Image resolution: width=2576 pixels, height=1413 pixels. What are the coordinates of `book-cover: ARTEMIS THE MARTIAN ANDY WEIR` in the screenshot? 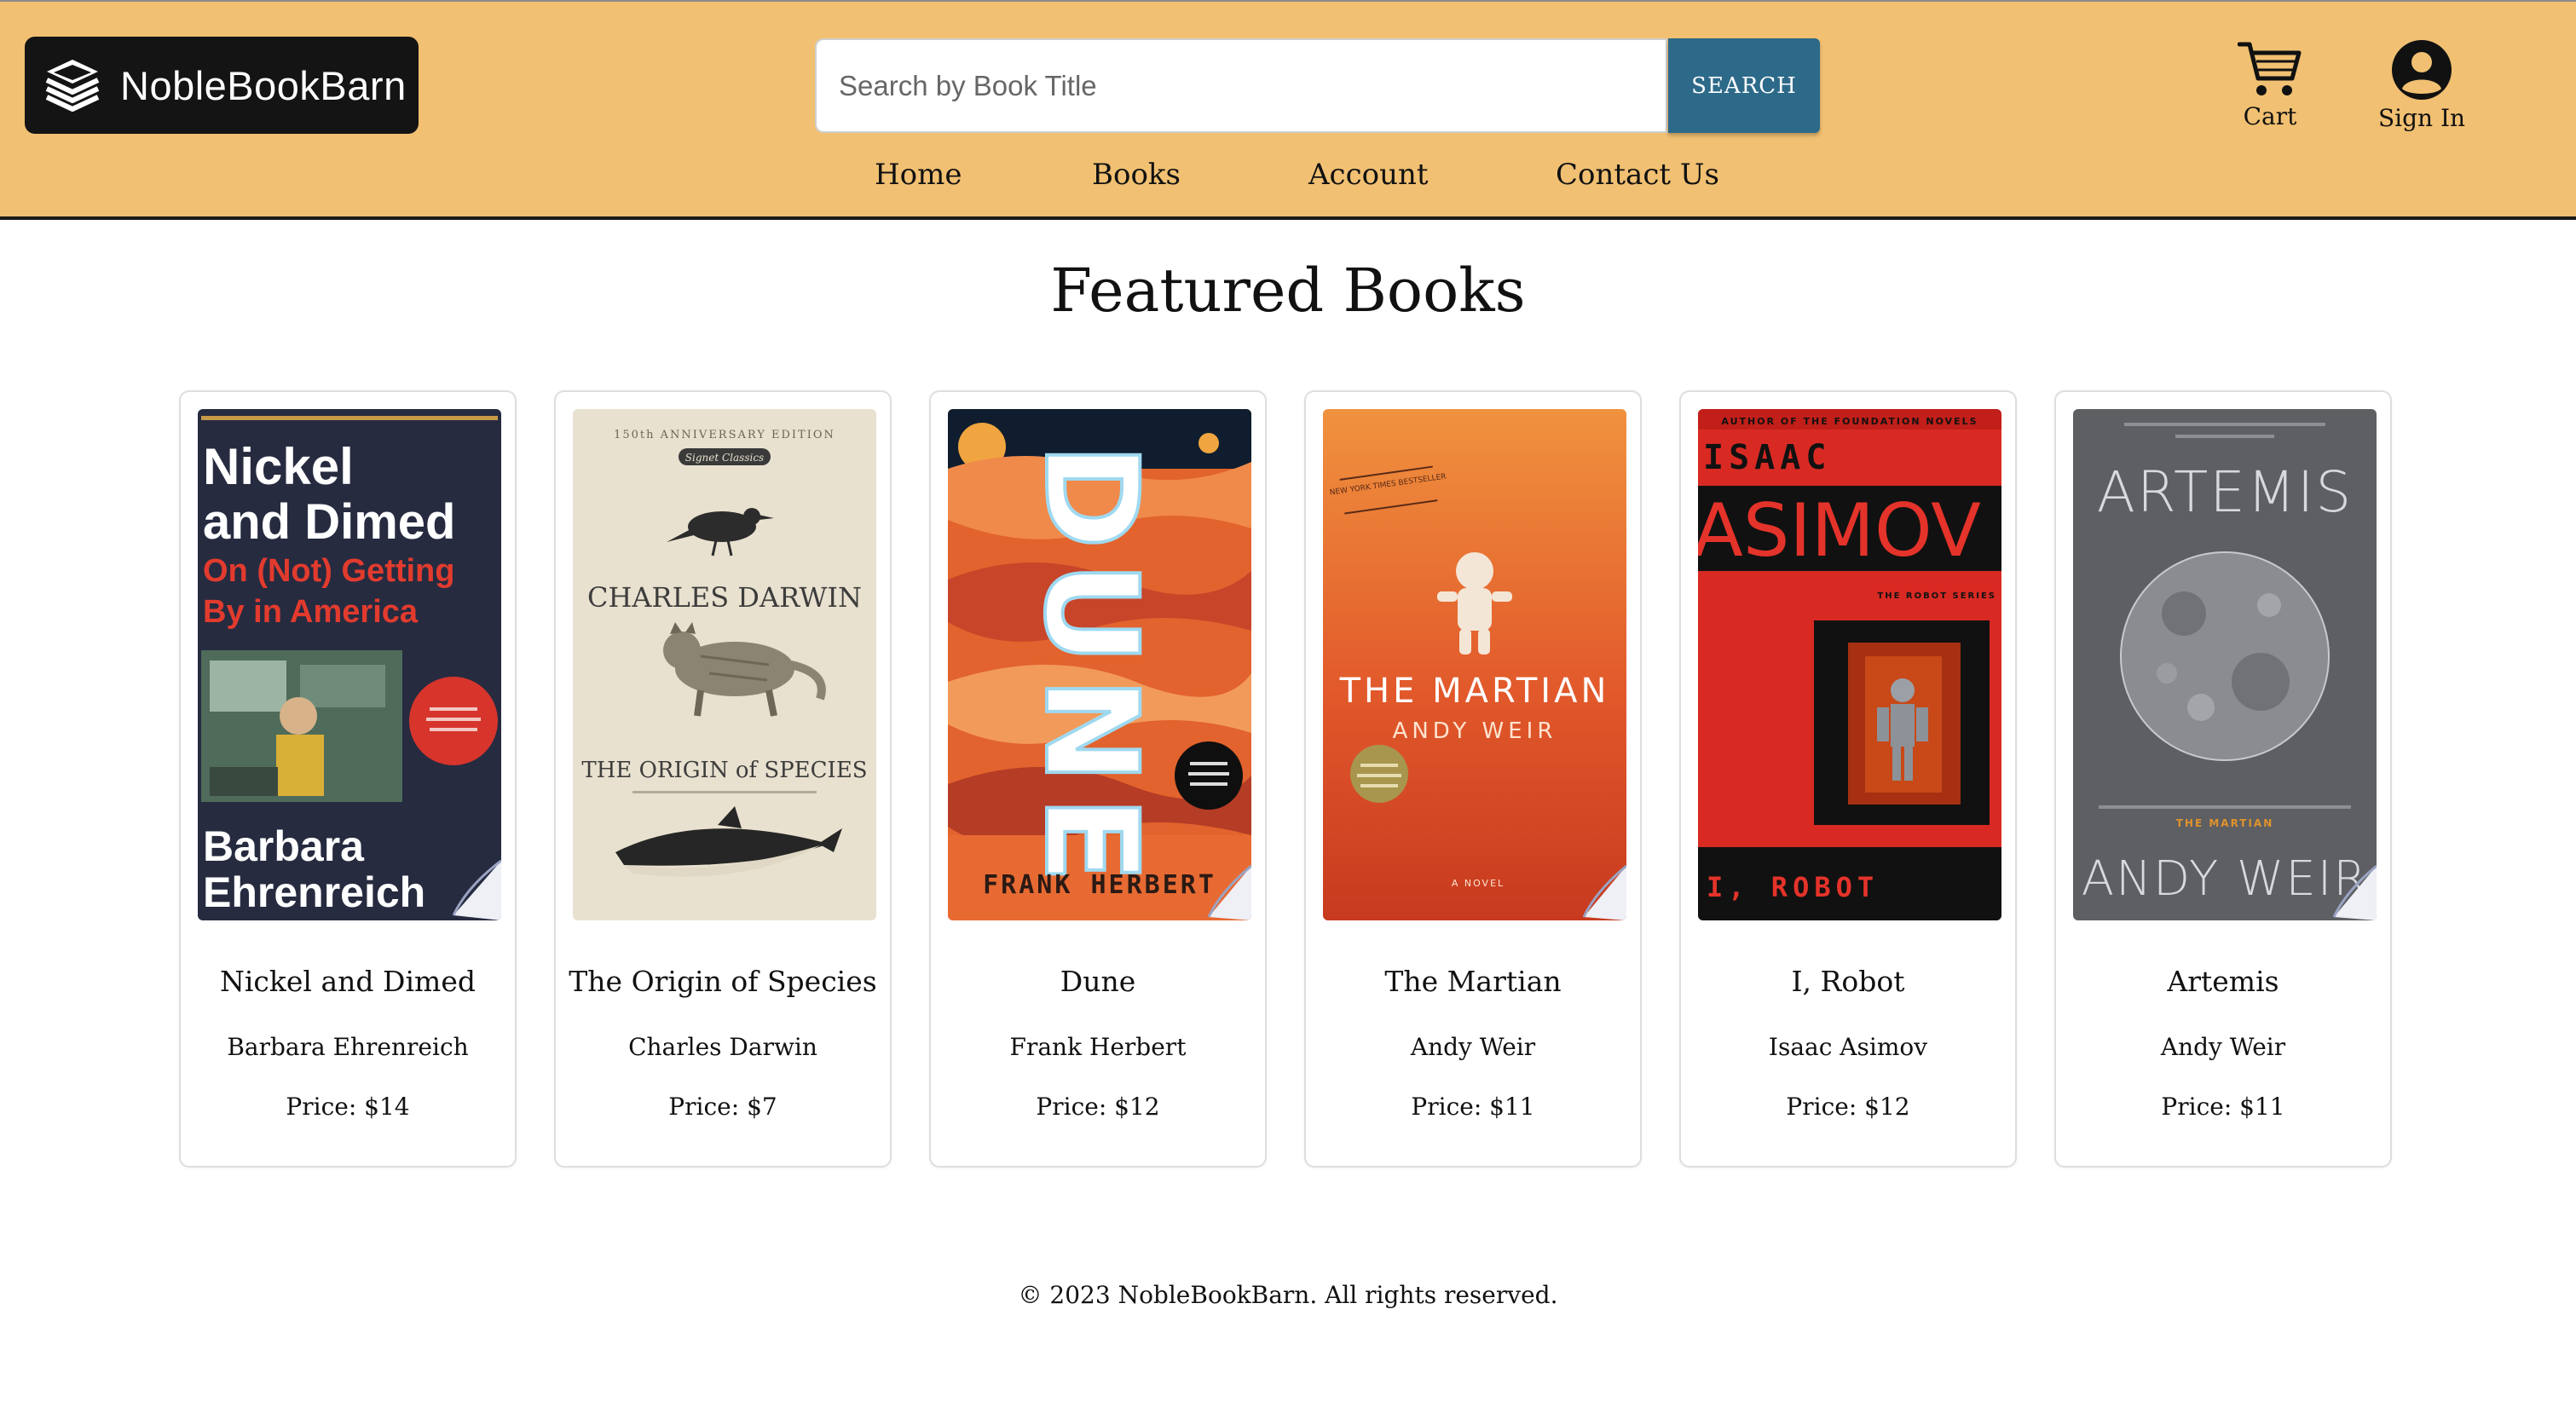 It's located at (2225, 664).